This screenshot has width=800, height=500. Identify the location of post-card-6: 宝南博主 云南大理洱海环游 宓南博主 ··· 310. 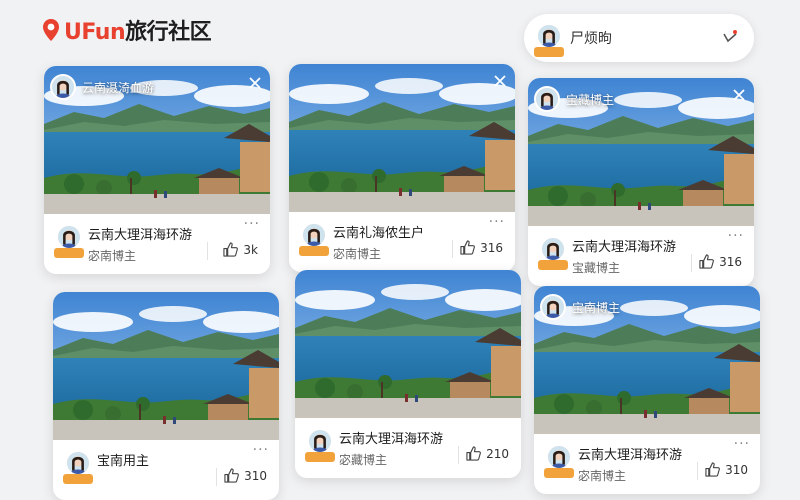
(647, 390).